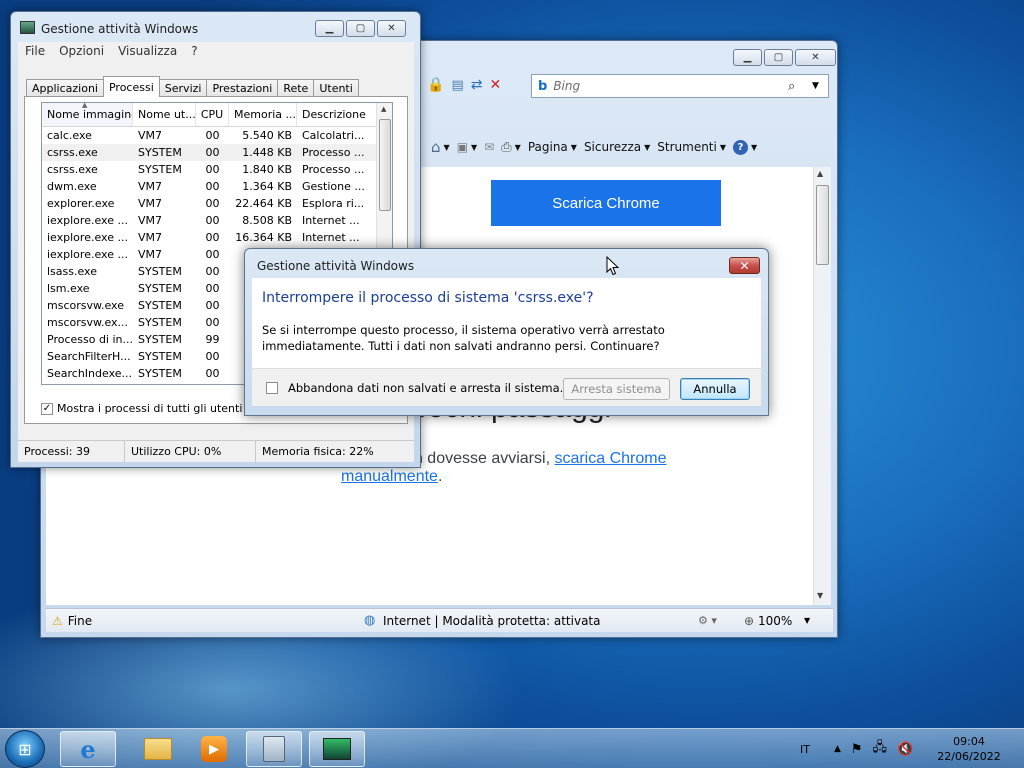  Describe the element at coordinates (214, 749) in the screenshot. I see `taskbar-media-player: ▶` at that location.